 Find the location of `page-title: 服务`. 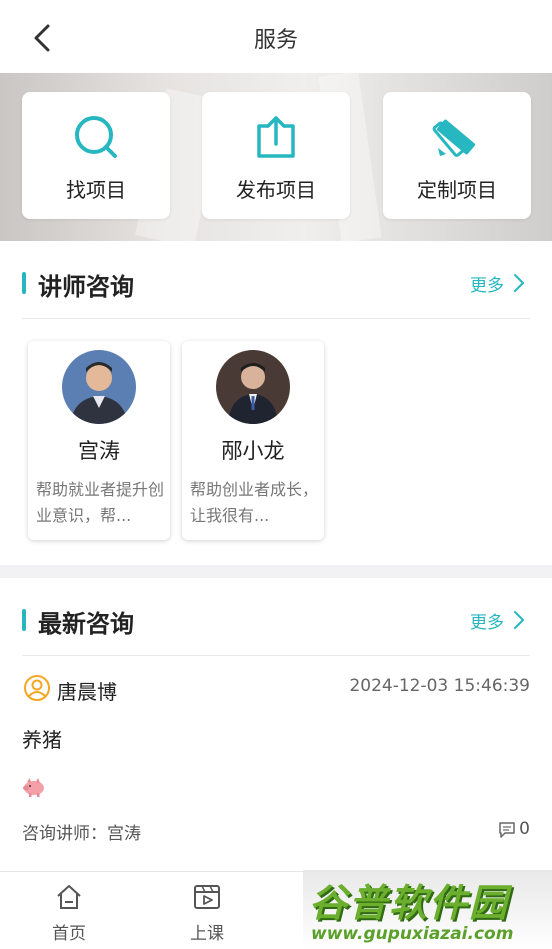

page-title: 服务 is located at coordinates (275, 40).